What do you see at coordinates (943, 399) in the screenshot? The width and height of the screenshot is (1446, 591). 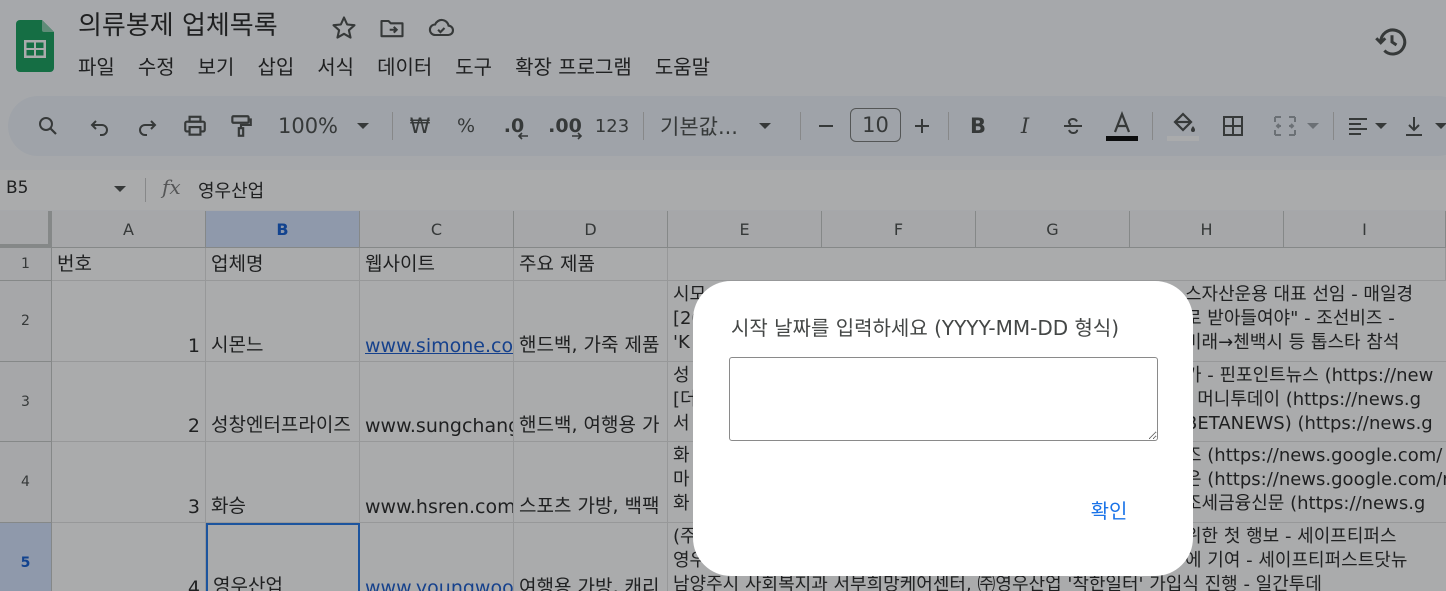 I see `start-date-input` at bounding box center [943, 399].